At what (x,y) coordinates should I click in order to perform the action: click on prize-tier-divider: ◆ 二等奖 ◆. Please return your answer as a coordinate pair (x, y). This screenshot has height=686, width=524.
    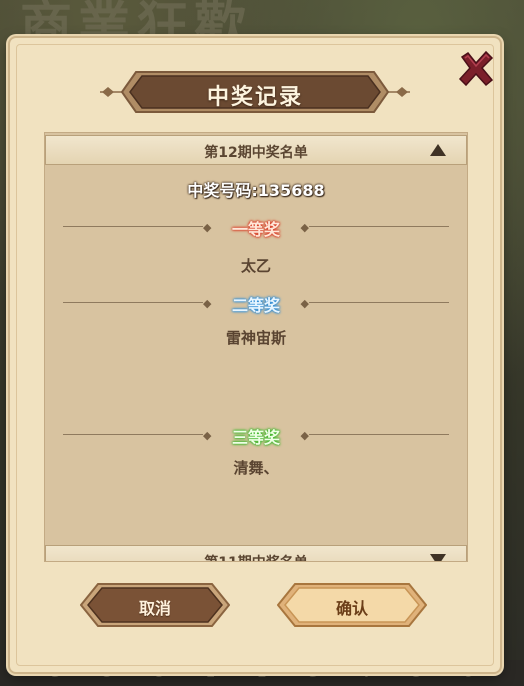
    Looking at the image, I should click on (256, 304).